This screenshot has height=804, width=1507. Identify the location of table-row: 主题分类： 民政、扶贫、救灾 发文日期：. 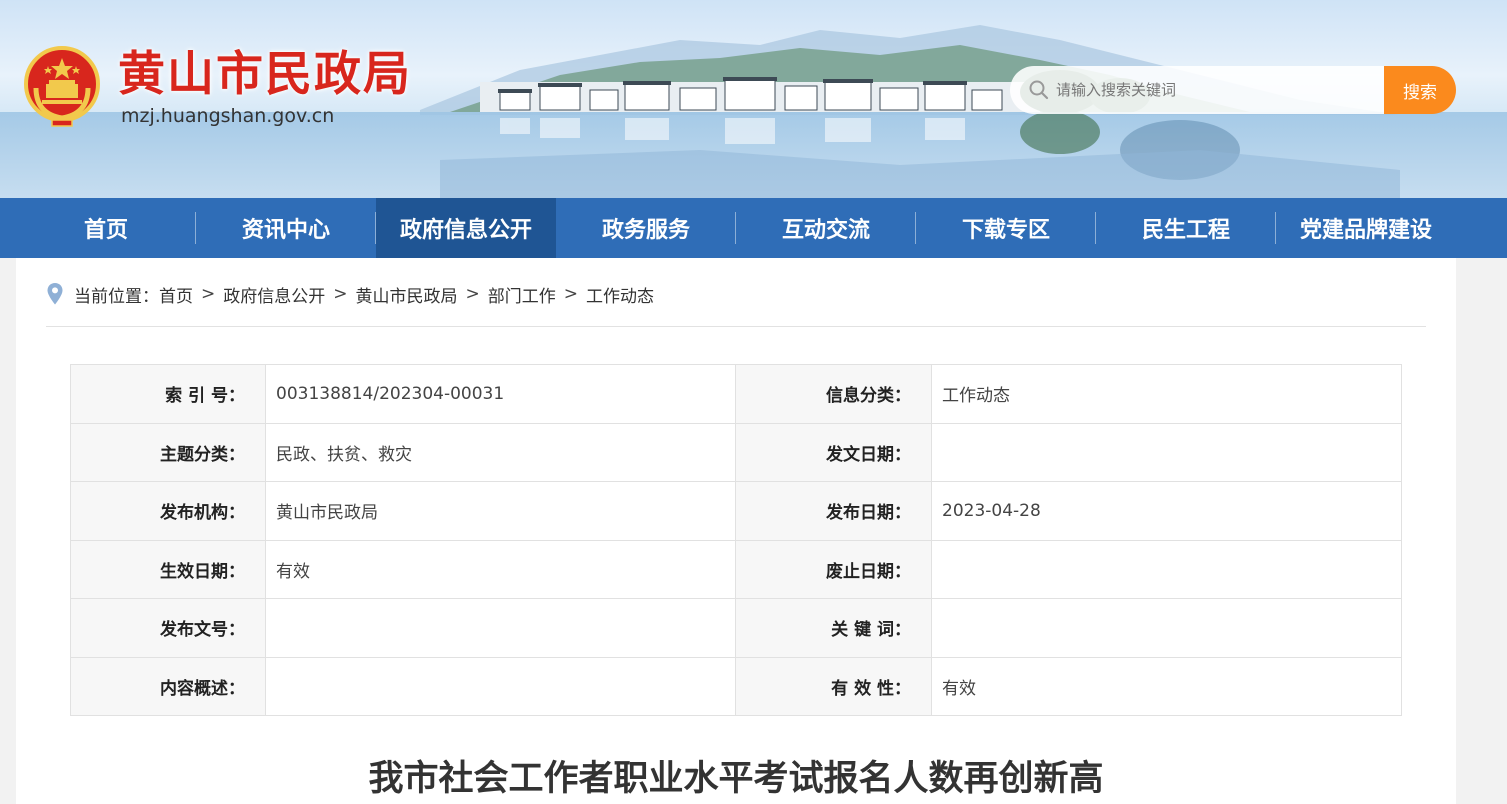
(736, 452).